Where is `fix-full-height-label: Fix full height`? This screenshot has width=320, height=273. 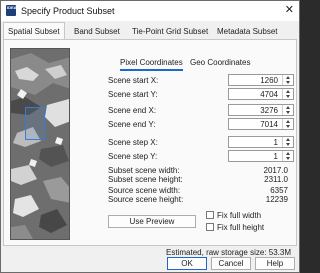 fix-full-height-label: Fix full height is located at coordinates (241, 227).